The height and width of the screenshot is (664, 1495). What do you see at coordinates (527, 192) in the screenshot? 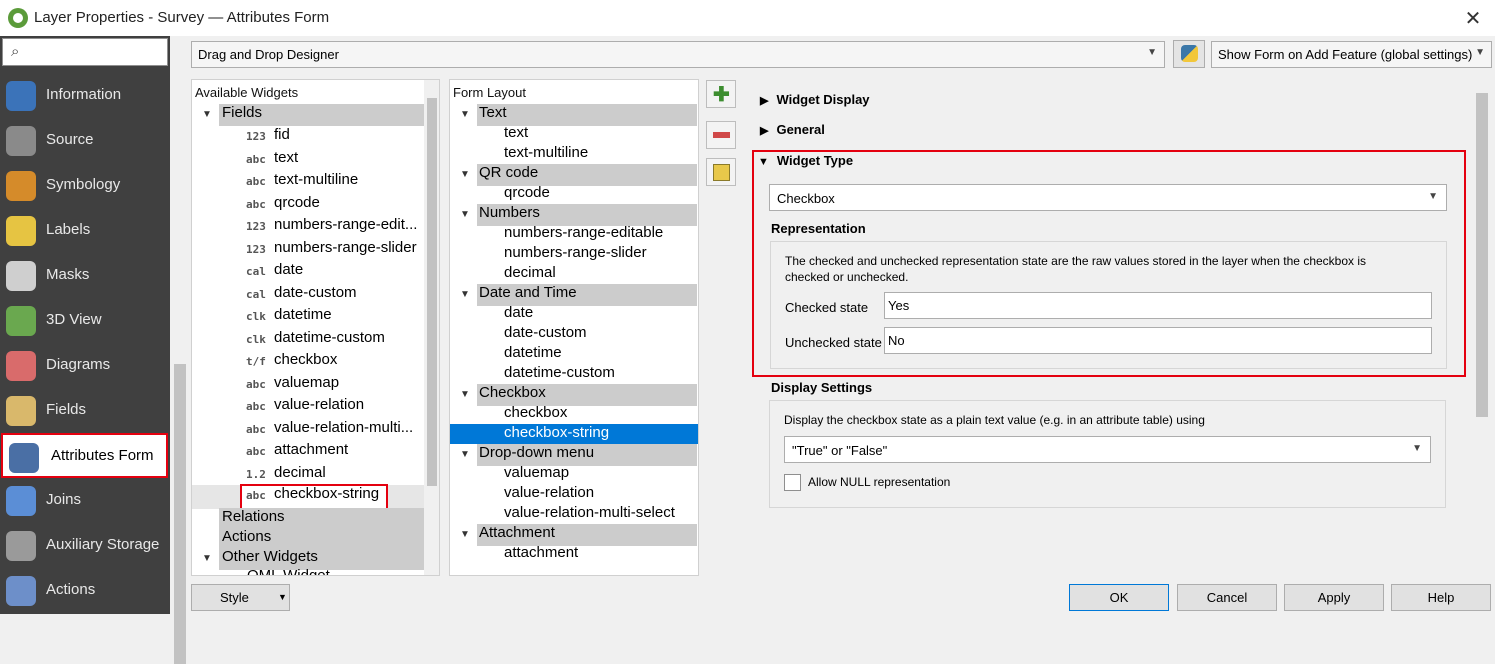
I see `layout-item-label: qrcode` at bounding box center [527, 192].